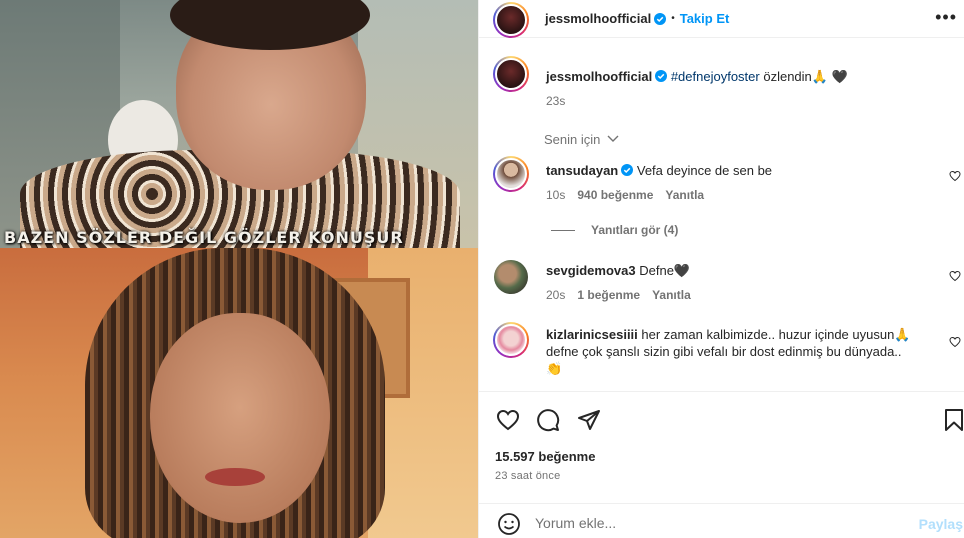 The width and height of the screenshot is (964, 538). What do you see at coordinates (613, 138) in the screenshot?
I see `chevron-down-icon` at bounding box center [613, 138].